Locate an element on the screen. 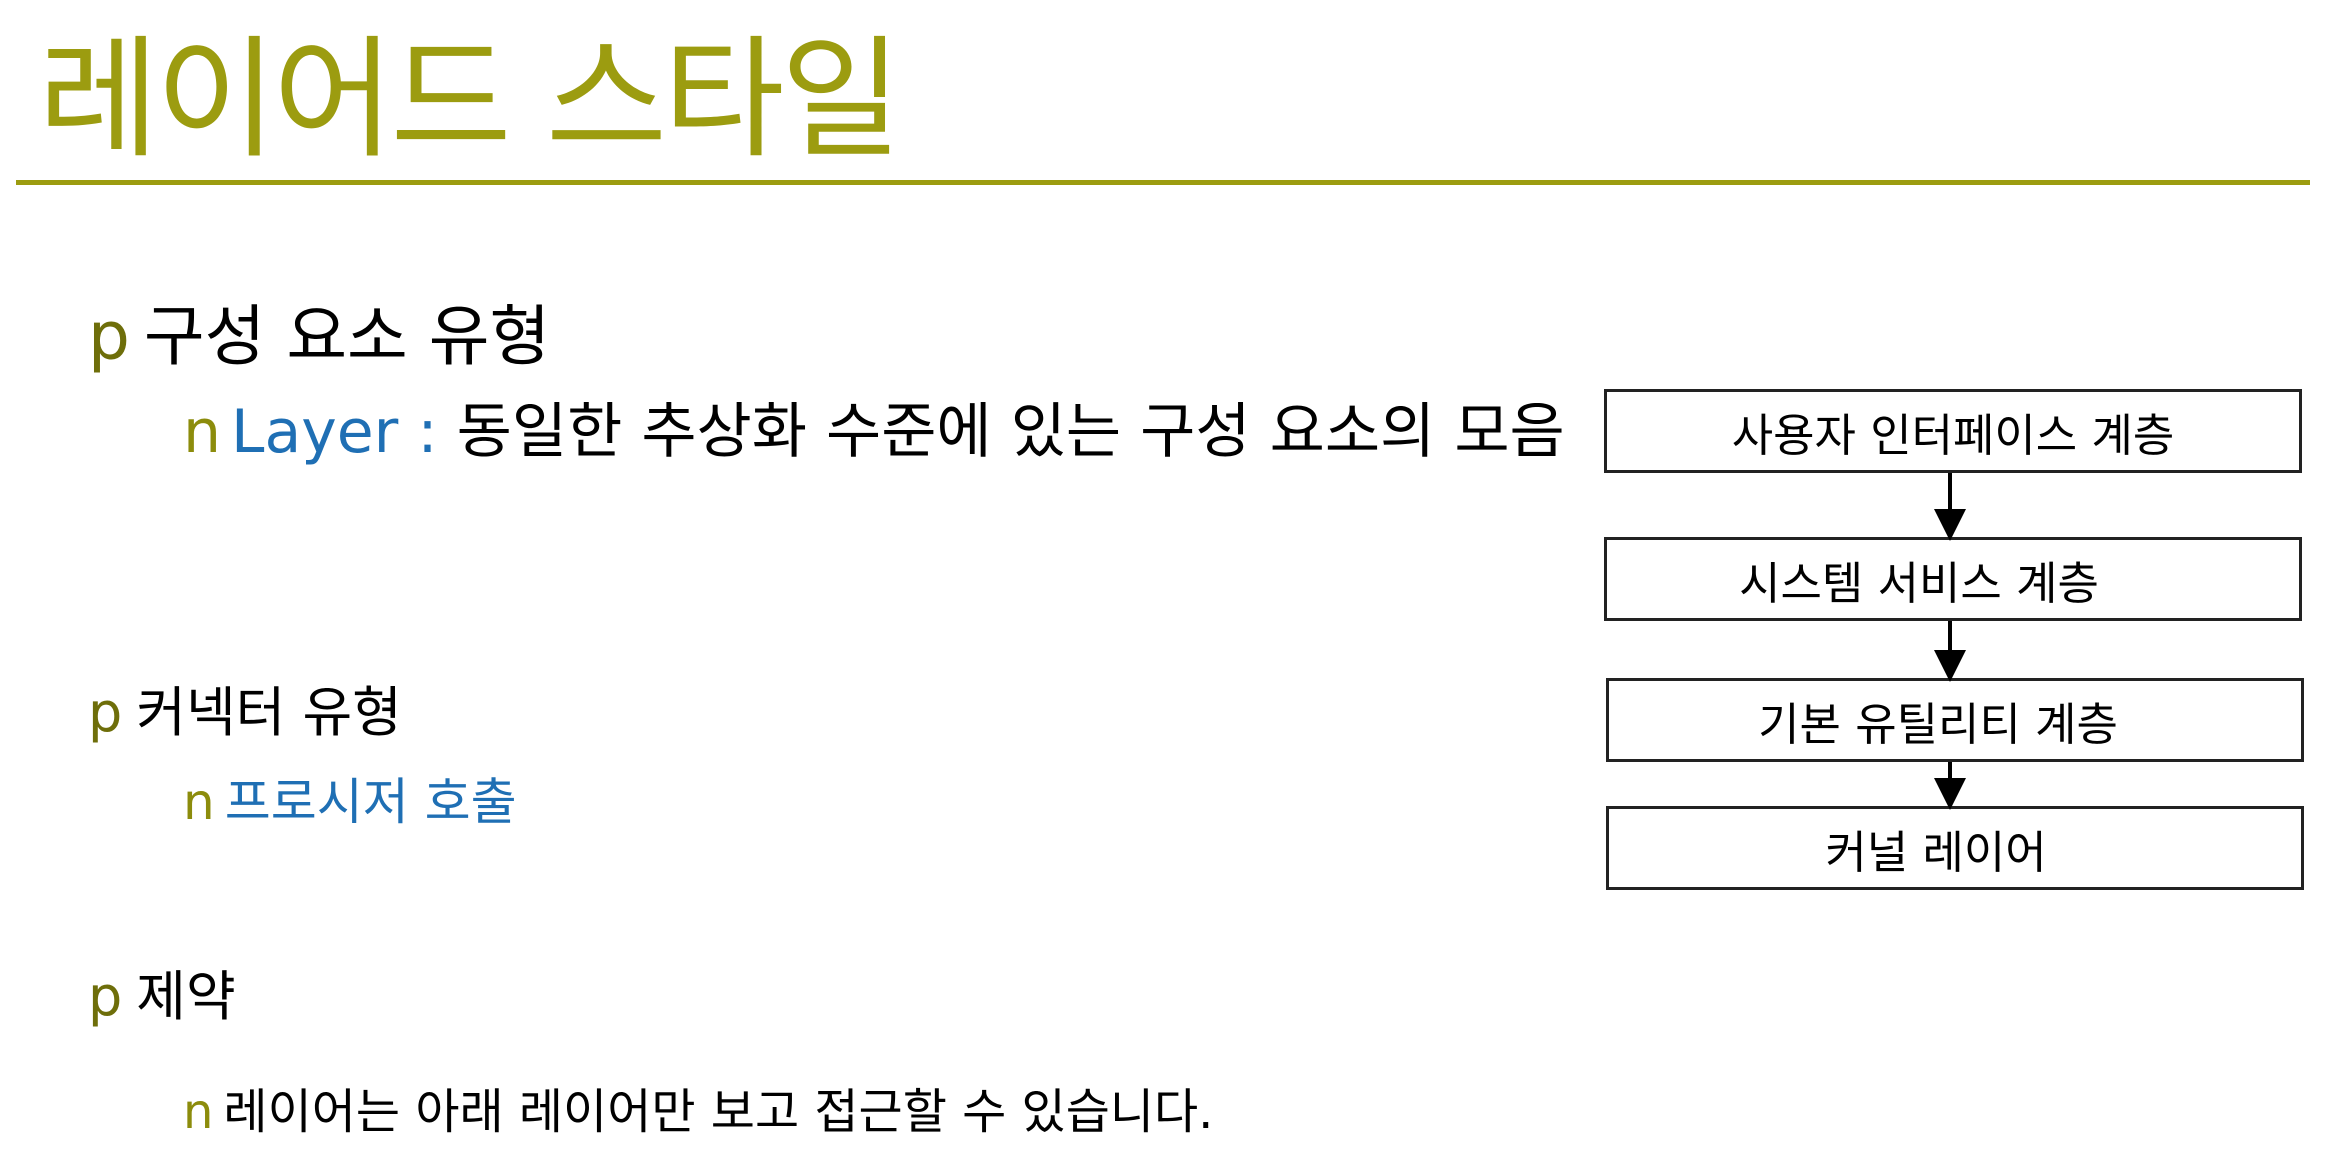  sub-bullet-layer-definition: n Layer : 동일한 추상화 수준에 있는 구성 요소의 모음 is located at coordinates (874, 426).